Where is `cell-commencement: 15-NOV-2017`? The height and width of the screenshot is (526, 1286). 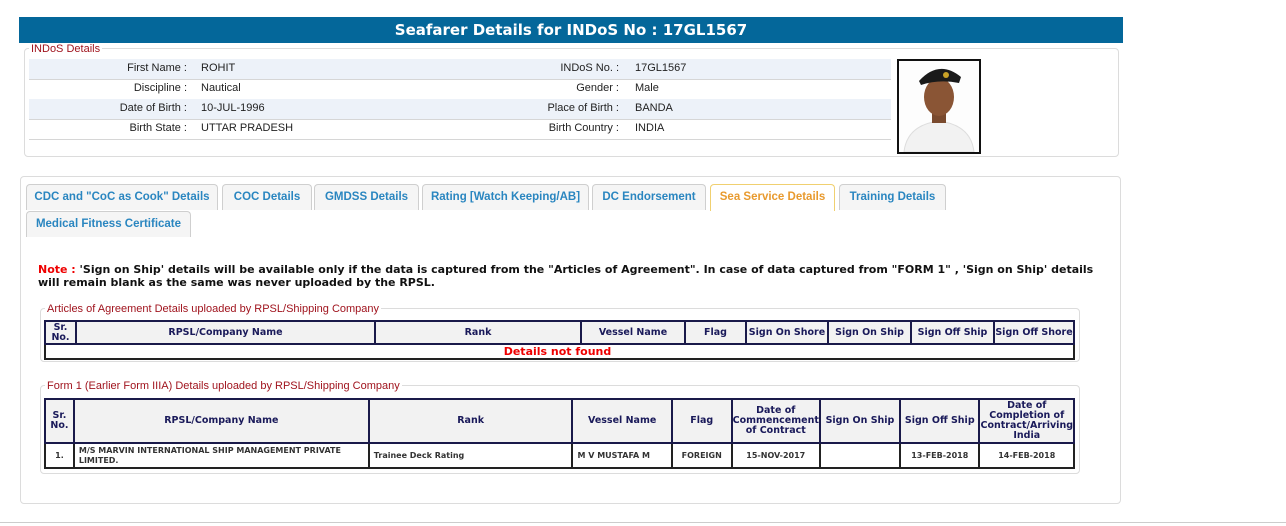
cell-commencement: 15-NOV-2017 is located at coordinates (775, 455).